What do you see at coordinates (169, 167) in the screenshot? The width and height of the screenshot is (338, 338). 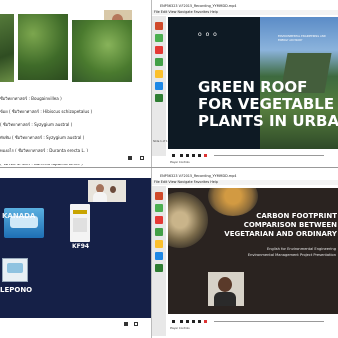 I see `horizontal-divider` at bounding box center [169, 167].